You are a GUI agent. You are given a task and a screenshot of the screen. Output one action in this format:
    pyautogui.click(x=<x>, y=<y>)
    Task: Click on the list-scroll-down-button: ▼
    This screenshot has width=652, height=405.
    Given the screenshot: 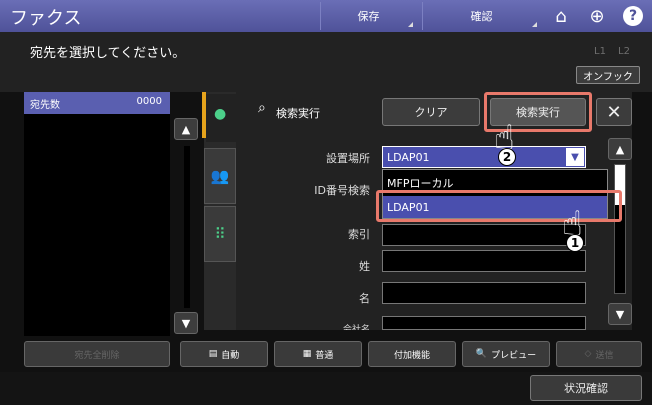 What is the action you would take?
    pyautogui.click(x=186, y=323)
    